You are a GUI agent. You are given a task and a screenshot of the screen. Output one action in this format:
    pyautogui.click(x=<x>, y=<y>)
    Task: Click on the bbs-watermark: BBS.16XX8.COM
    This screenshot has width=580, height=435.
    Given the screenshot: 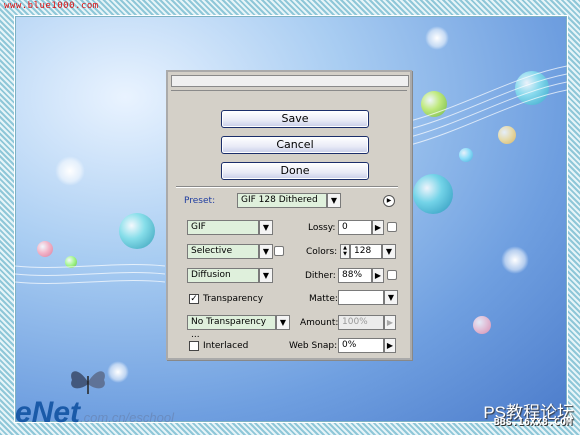 What is the action you would take?
    pyautogui.click(x=532, y=422)
    